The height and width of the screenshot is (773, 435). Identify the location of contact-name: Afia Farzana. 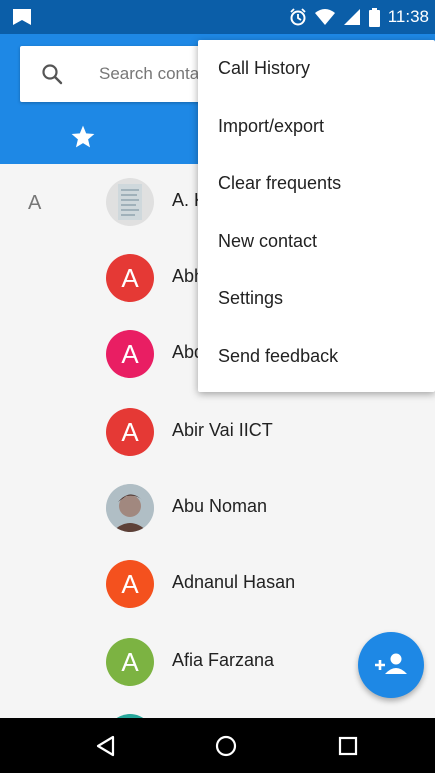
(223, 660).